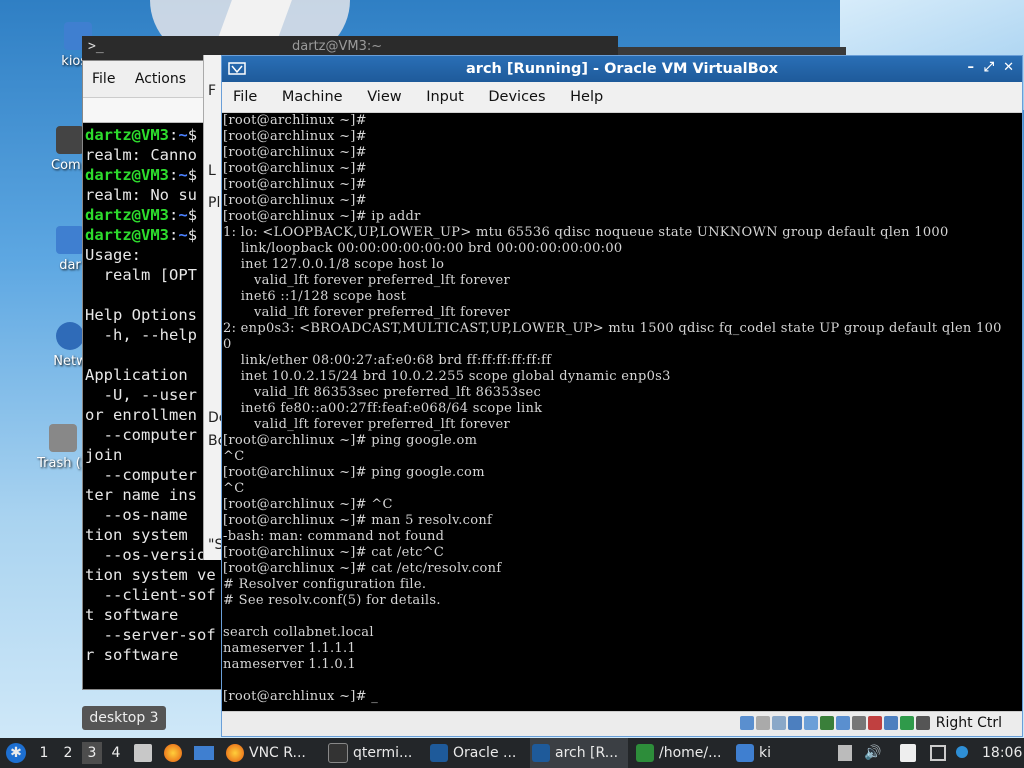 Image resolution: width=1024 pixels, height=768 pixels. I want to click on workspace-1: 1, so click(44, 753).